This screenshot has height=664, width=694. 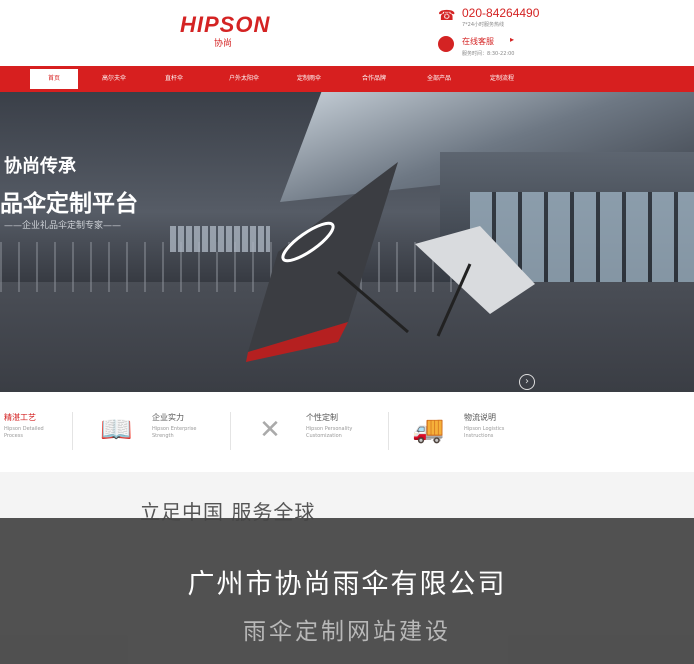 What do you see at coordinates (244, 79) in the screenshot?
I see `nav-item-outdoor: 户外太阳伞` at bounding box center [244, 79].